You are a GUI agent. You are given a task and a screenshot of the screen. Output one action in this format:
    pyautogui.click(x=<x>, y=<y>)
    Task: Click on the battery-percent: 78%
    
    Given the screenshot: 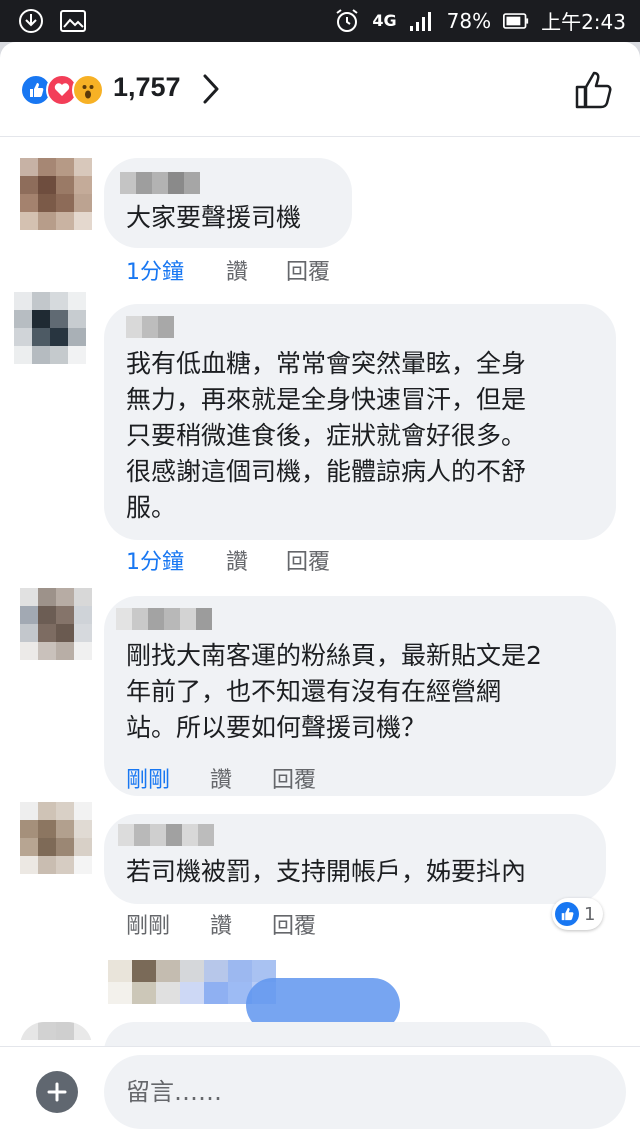 What is the action you would take?
    pyautogui.click(x=469, y=20)
    